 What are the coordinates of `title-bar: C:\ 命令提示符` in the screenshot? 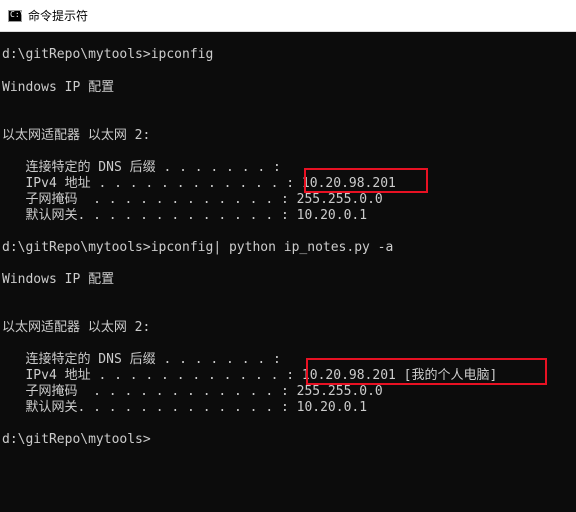 It's located at (288, 16).